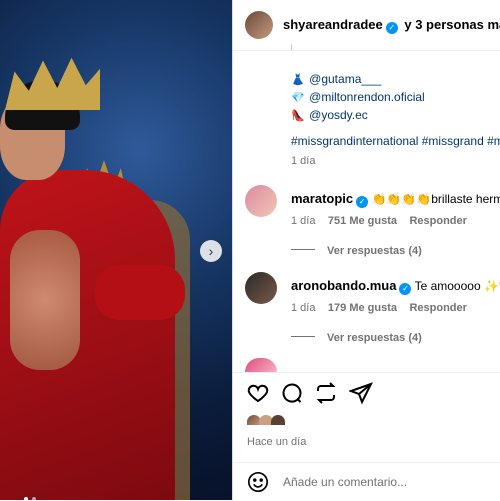 This screenshot has height=501, width=500. I want to click on comment-username: maratopic, so click(322, 198).